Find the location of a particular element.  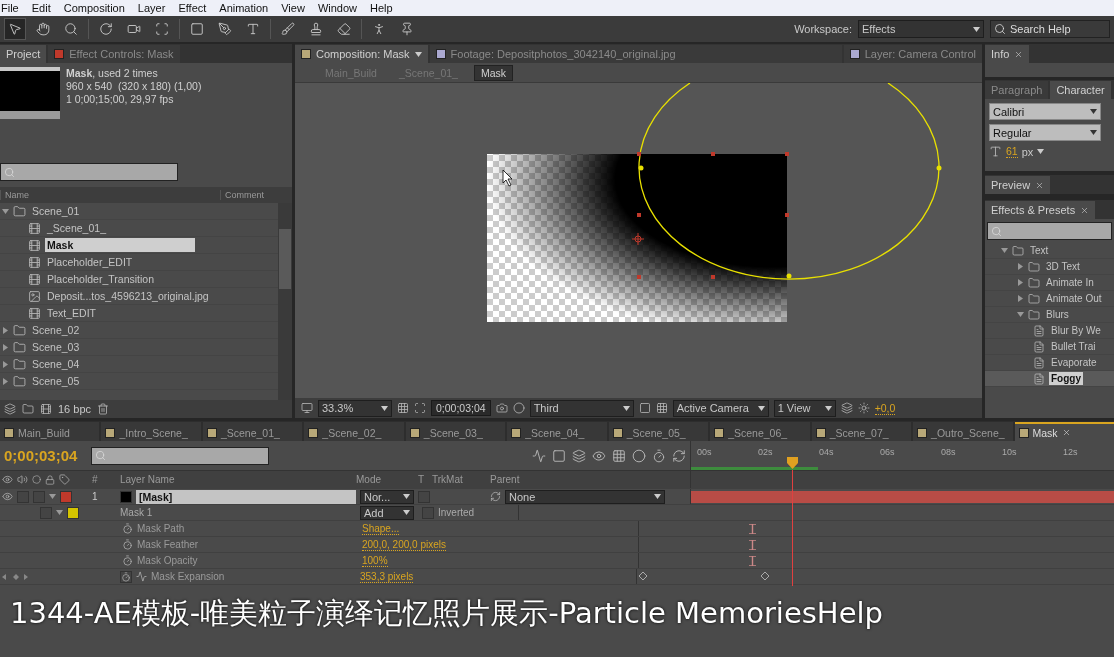

magnification-dropdown: 33.3% is located at coordinates (355, 408).